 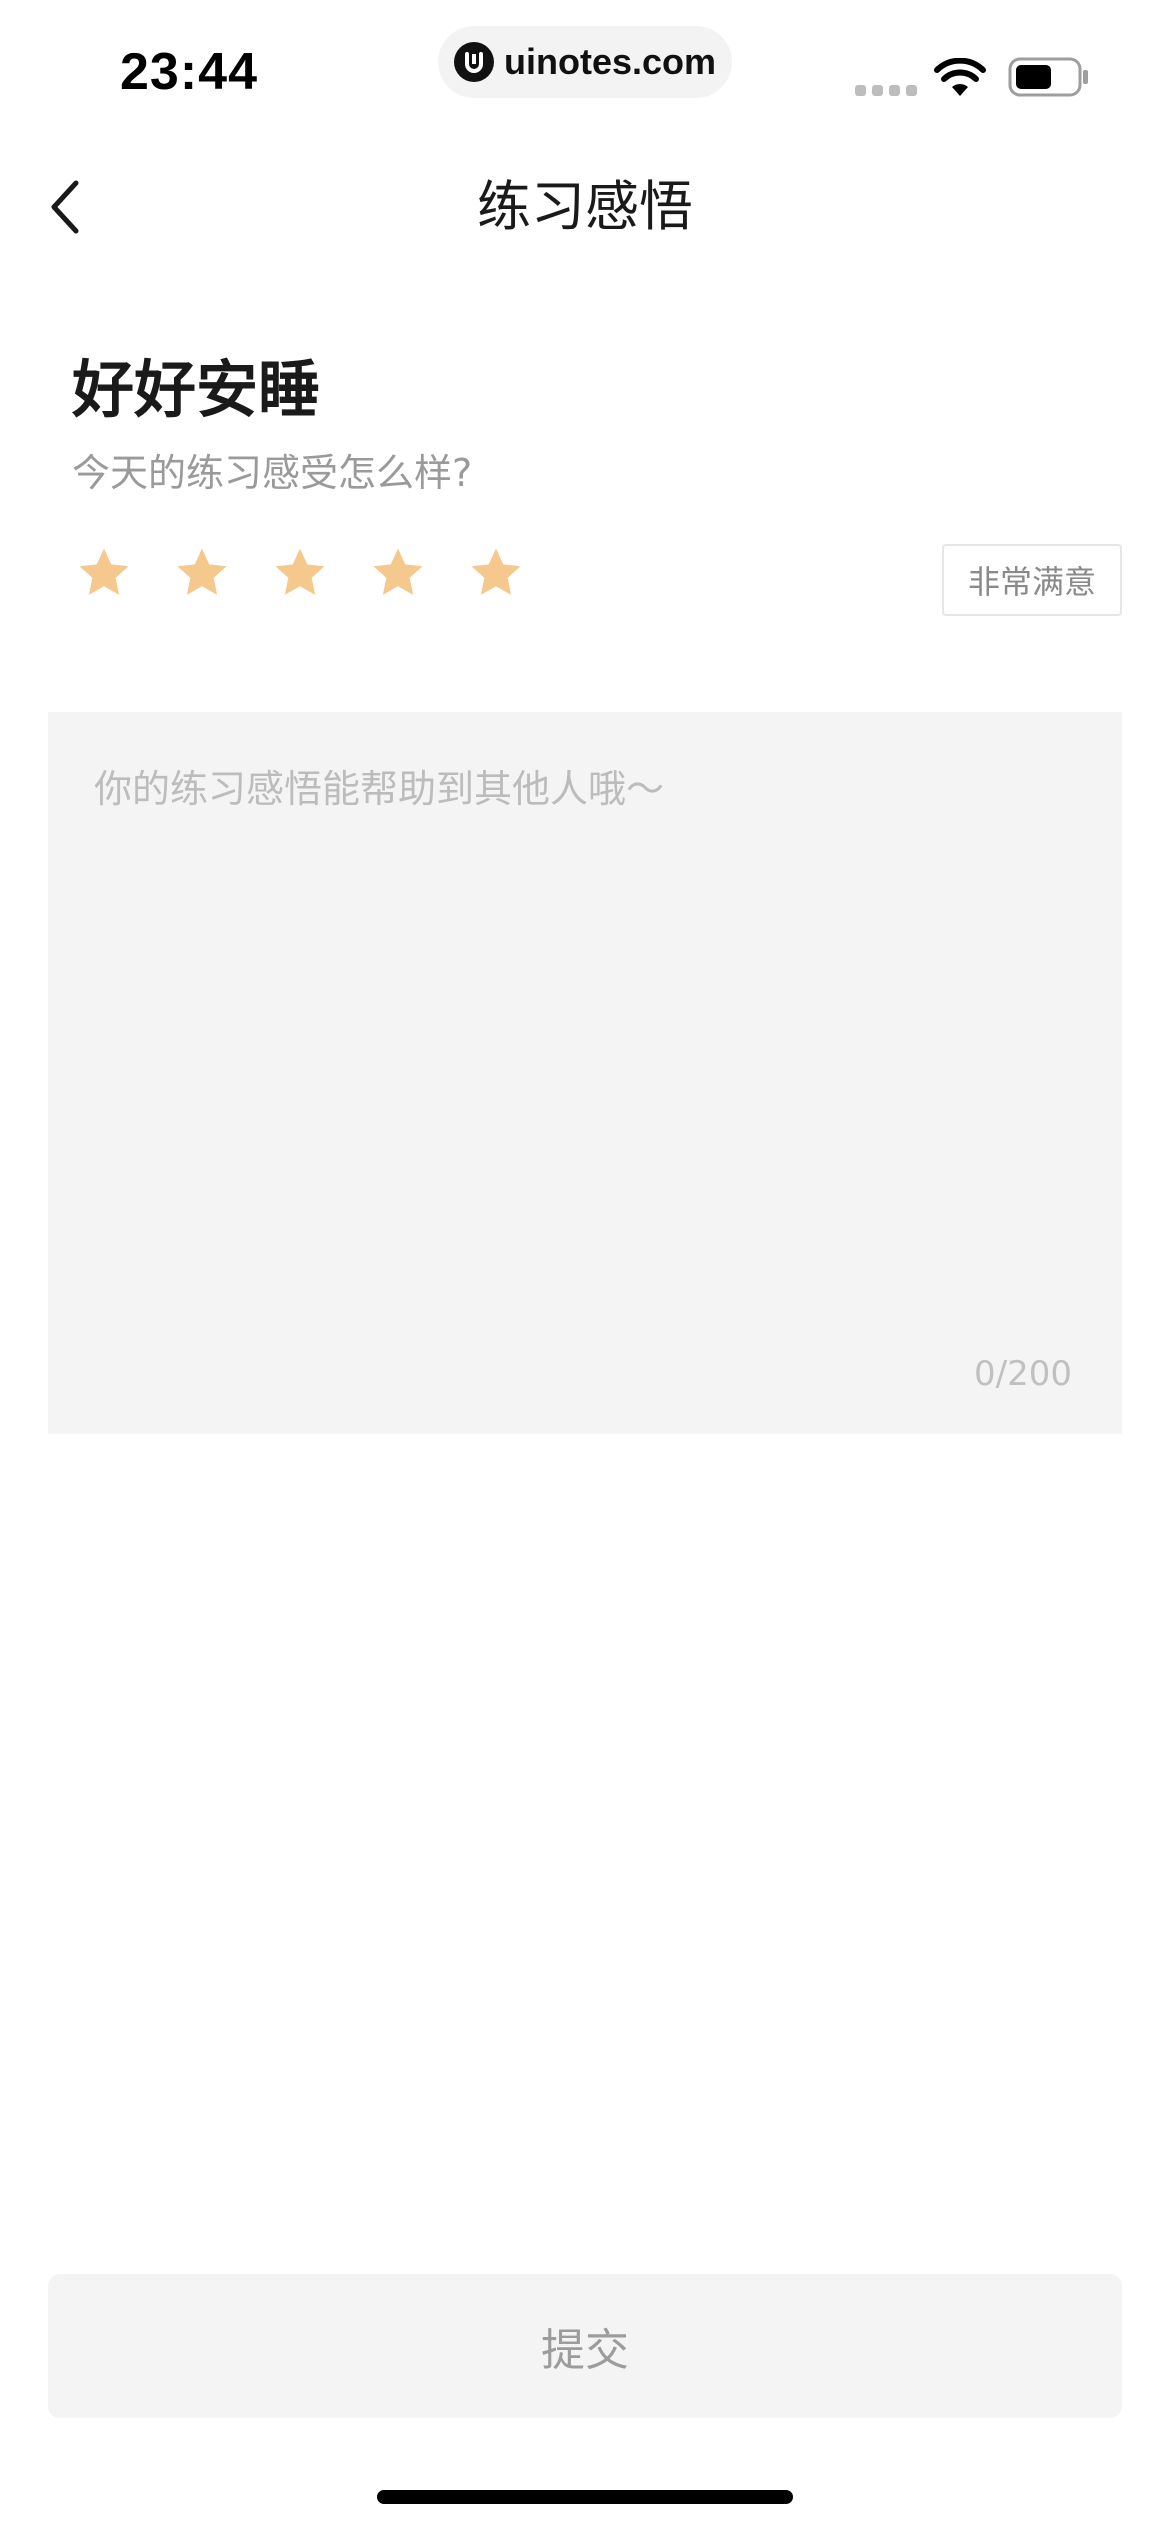 I want to click on url-pill: uinotes.com, so click(x=585, y=62).